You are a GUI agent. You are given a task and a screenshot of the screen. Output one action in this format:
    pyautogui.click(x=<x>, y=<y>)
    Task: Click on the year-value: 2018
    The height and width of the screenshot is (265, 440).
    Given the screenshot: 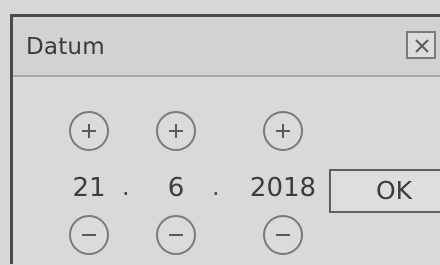 What is the action you would take?
    pyautogui.click(x=283, y=188)
    